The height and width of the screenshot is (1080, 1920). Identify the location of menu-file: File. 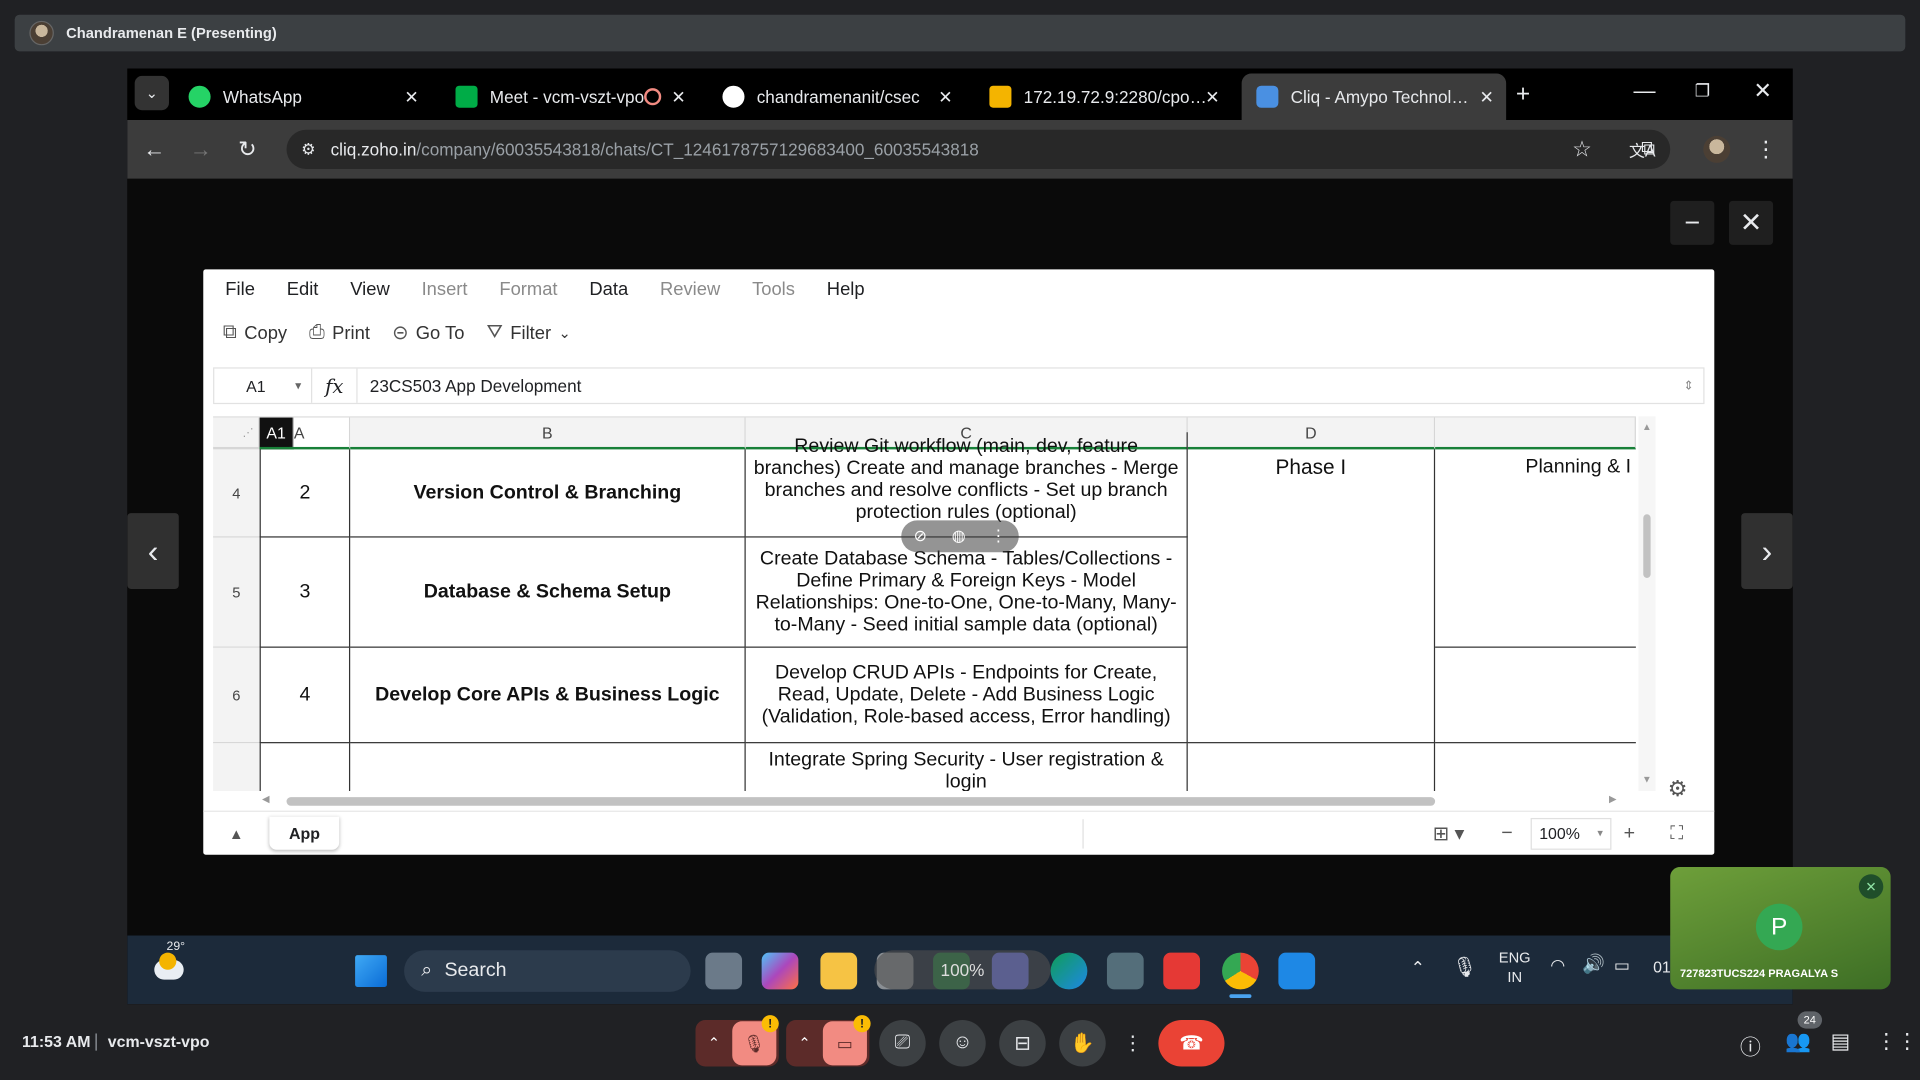
(240, 289).